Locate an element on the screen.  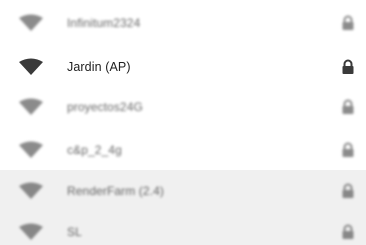
network-ssid: c&p_2_4g is located at coordinates (94, 149).